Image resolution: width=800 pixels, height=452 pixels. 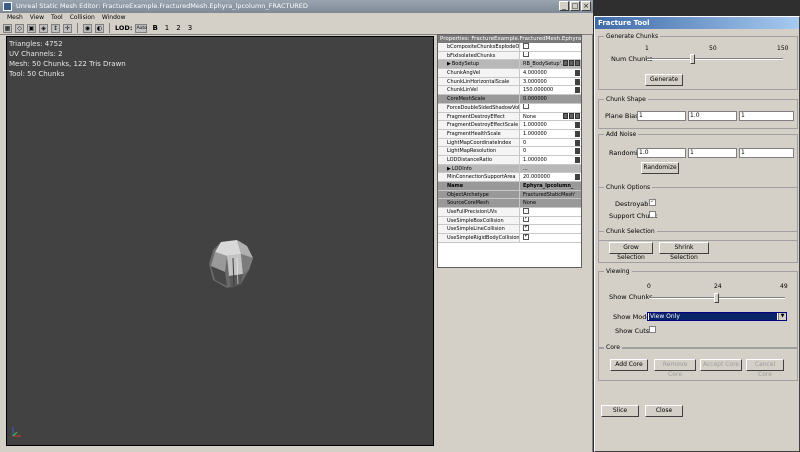 I want to click on property-row: ForceDoubleSidedShadowVolume, so click(x=509, y=108).